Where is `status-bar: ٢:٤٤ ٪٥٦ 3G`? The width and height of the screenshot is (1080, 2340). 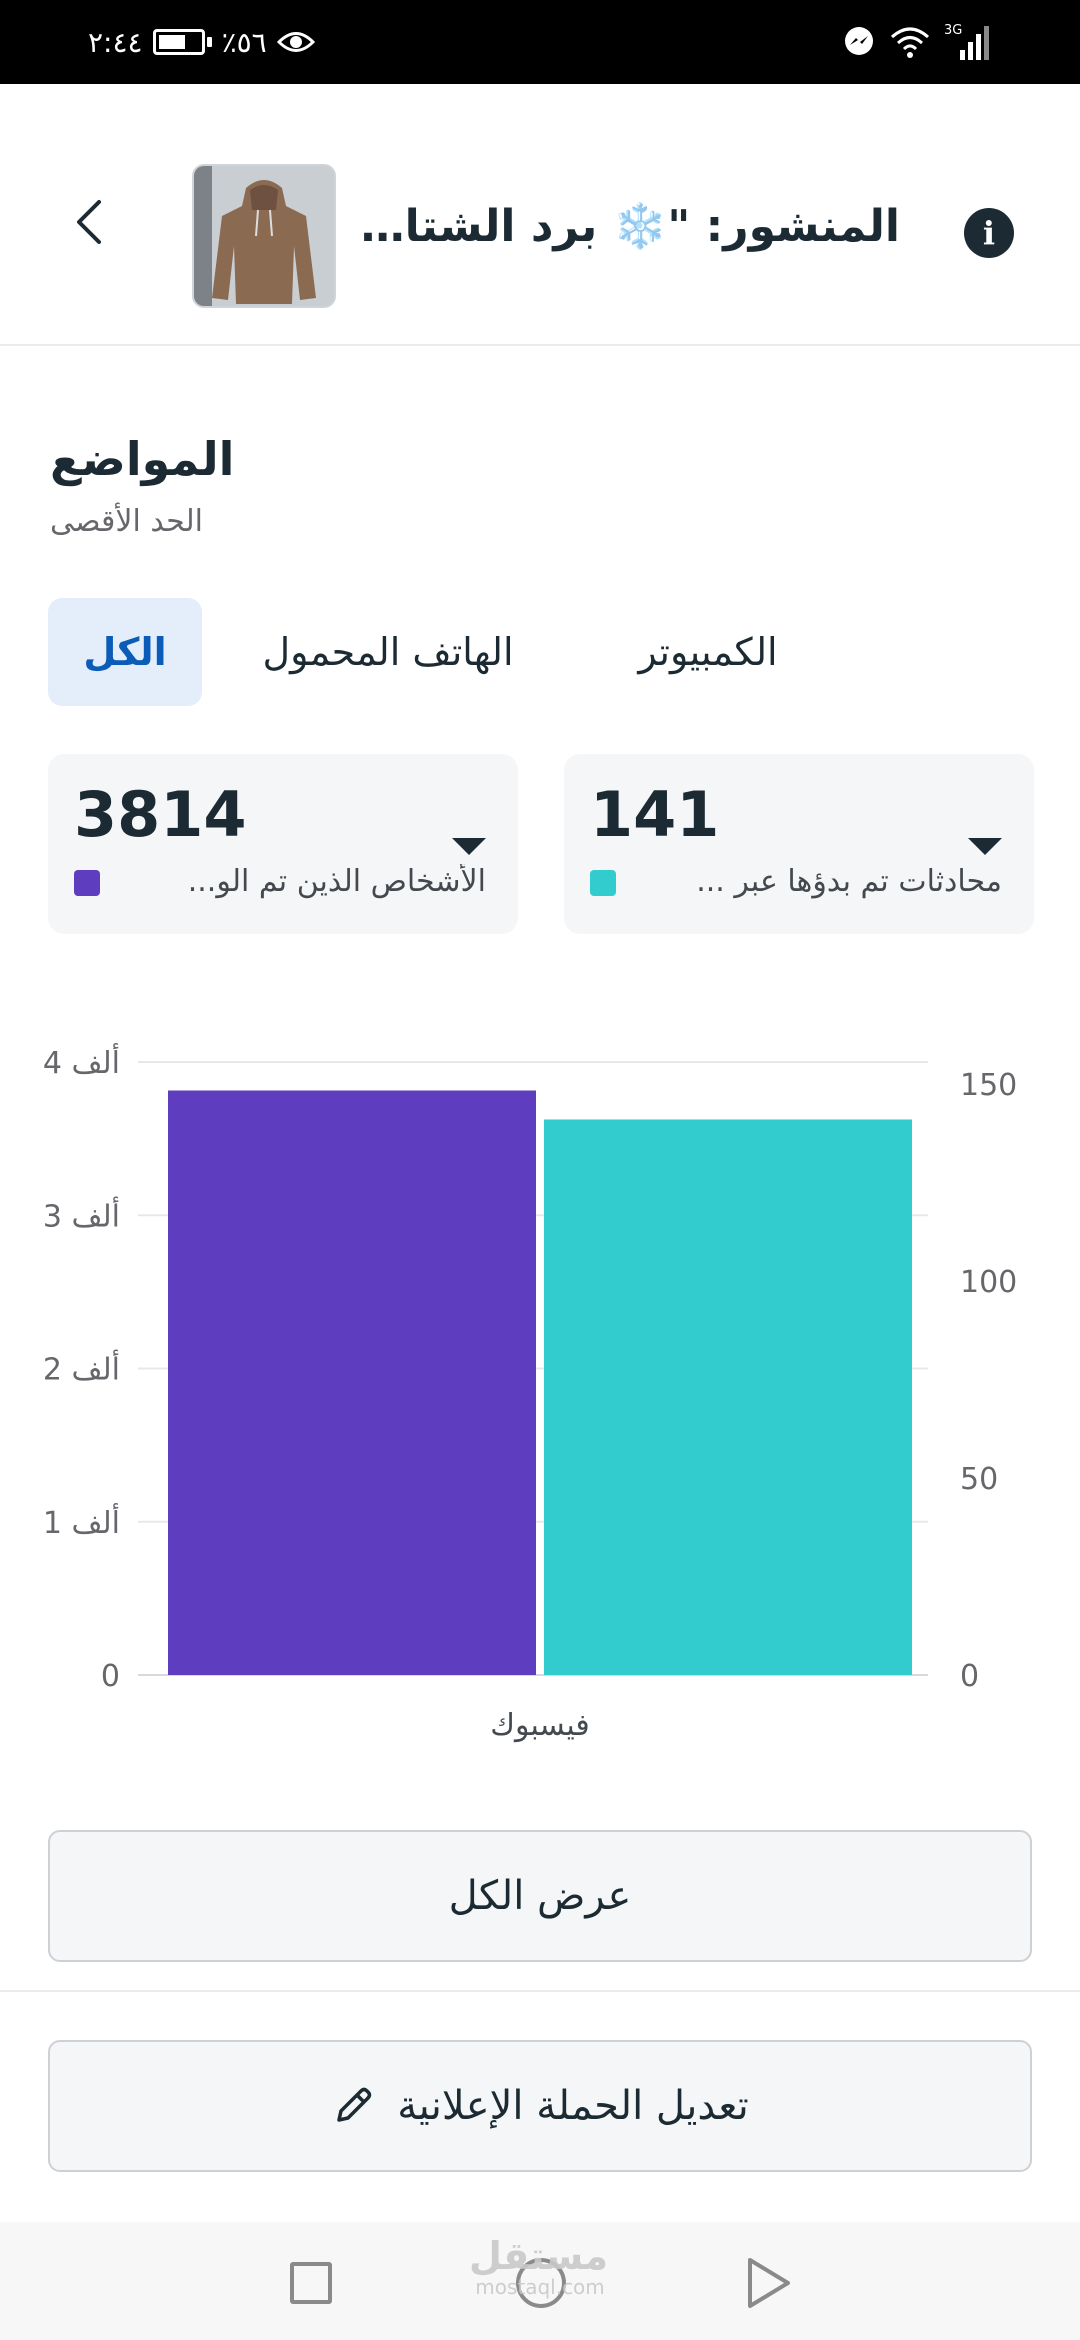 status-bar: ٢:٤٤ ٪٥٦ 3G is located at coordinates (540, 42).